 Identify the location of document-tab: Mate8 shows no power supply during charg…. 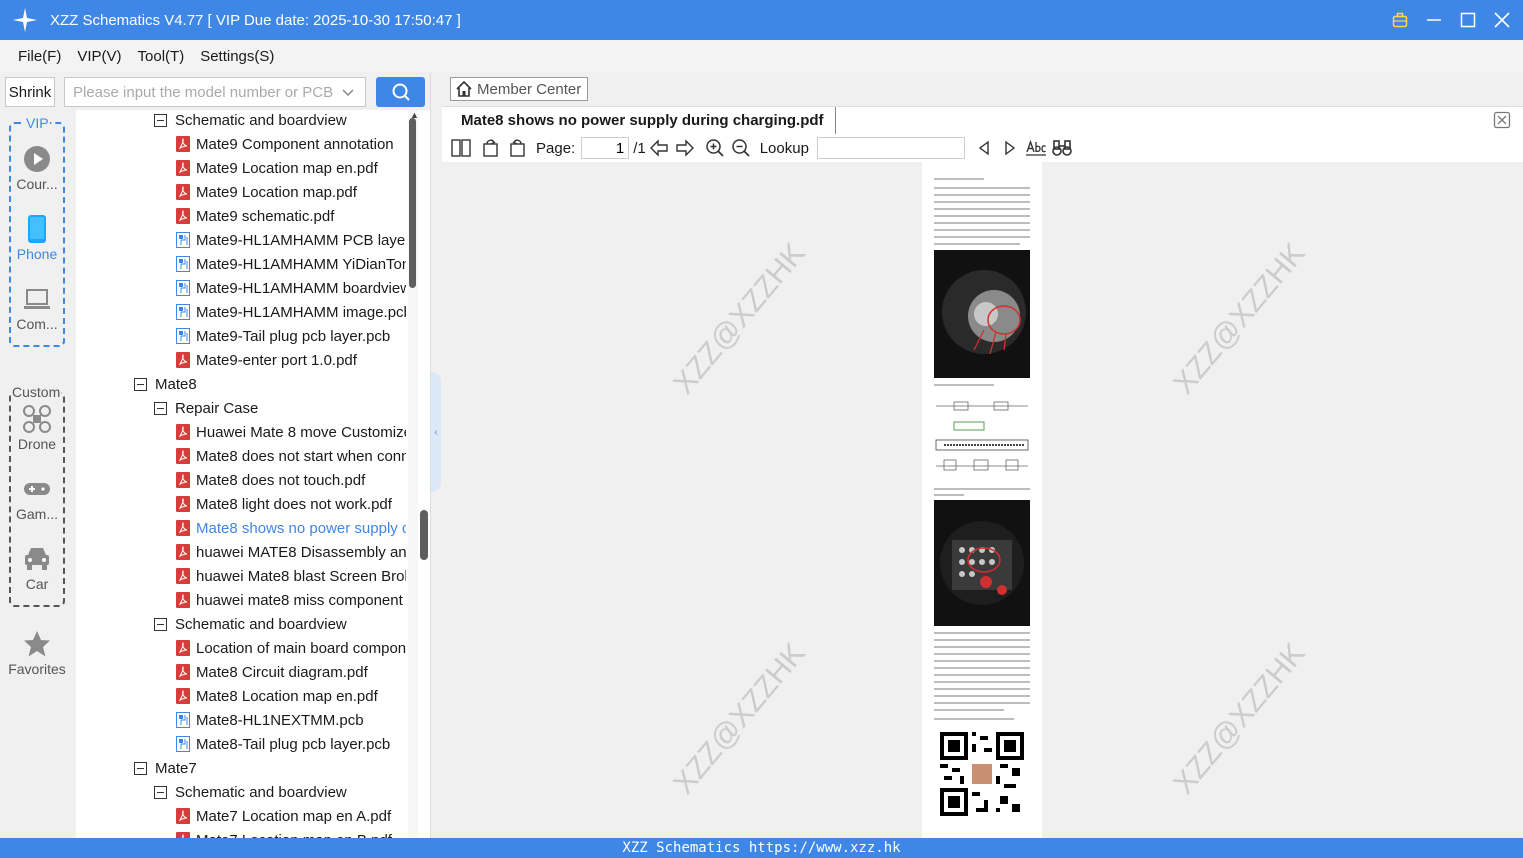
(643, 120).